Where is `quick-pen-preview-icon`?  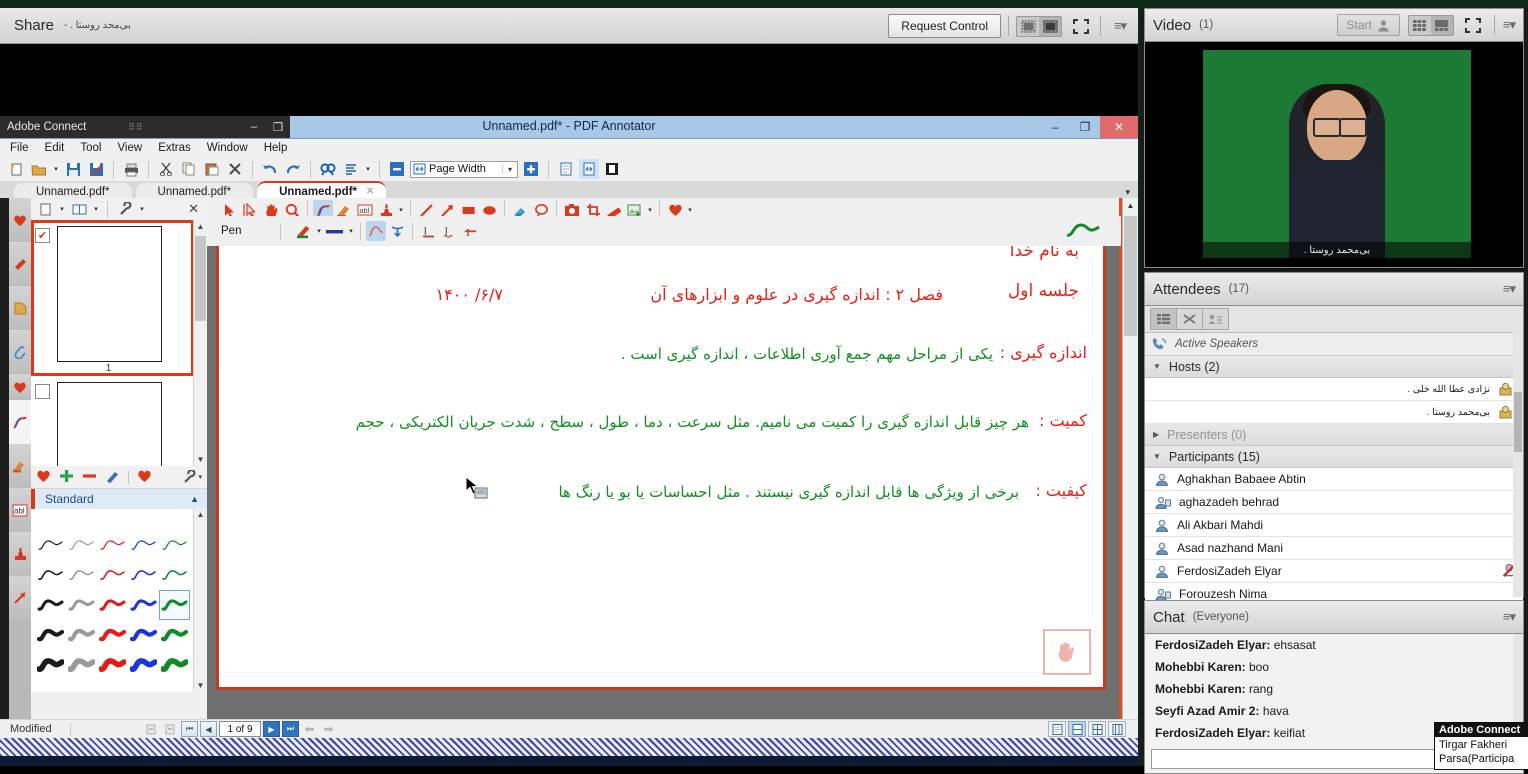 quick-pen-preview-icon is located at coordinates (1083, 231).